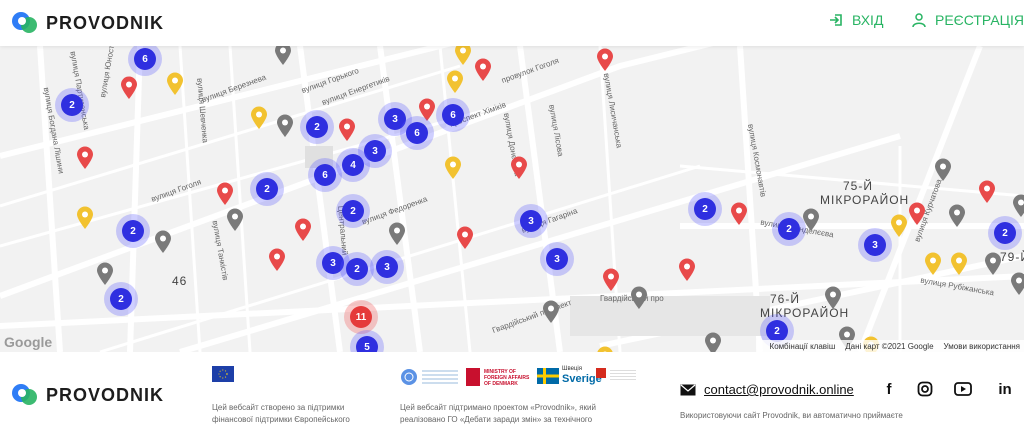  I want to click on register-label: РЕЄСТРАЦІЯ, so click(979, 20).